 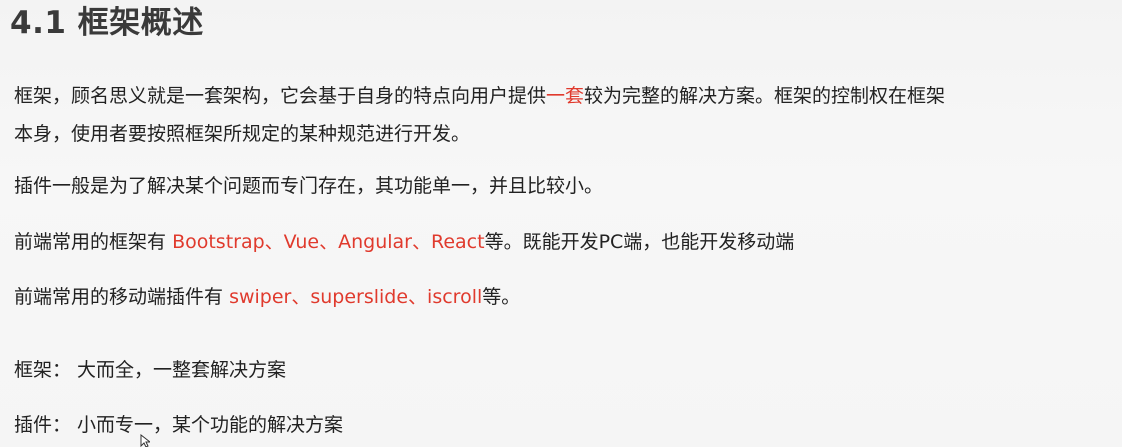 I want to click on paragraph-plugin-definition: 插件一般是为了解决某个问题而专门存在，其功能单一，并且比较小。, so click(x=309, y=186).